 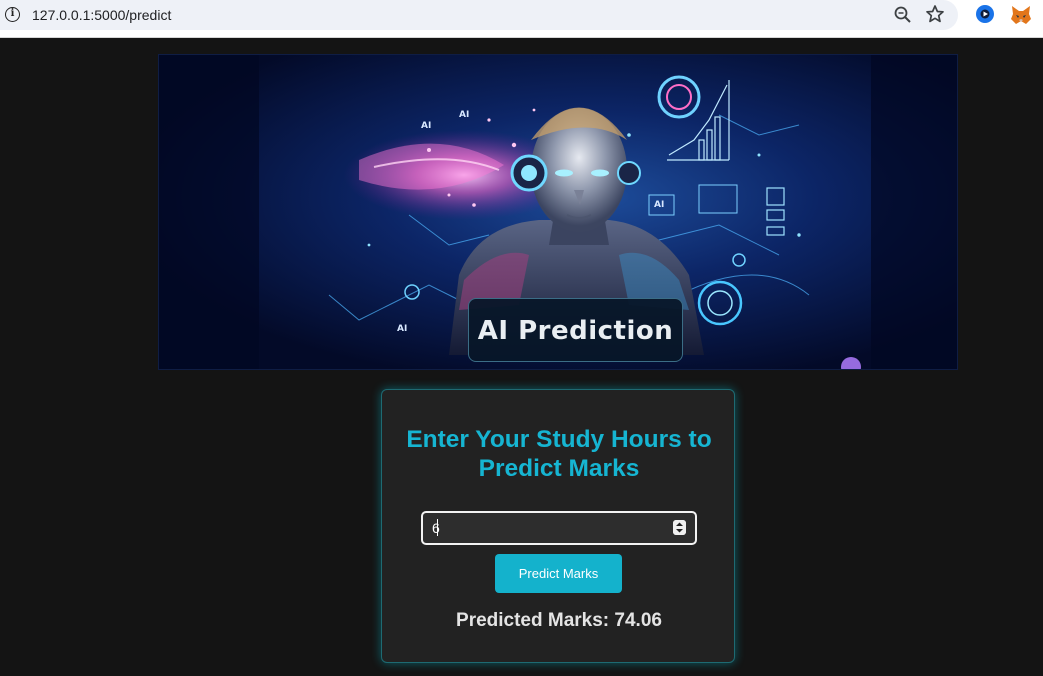 What do you see at coordinates (101, 15) in the screenshot?
I see `url-text: 127.0.0.1:5000/predict` at bounding box center [101, 15].